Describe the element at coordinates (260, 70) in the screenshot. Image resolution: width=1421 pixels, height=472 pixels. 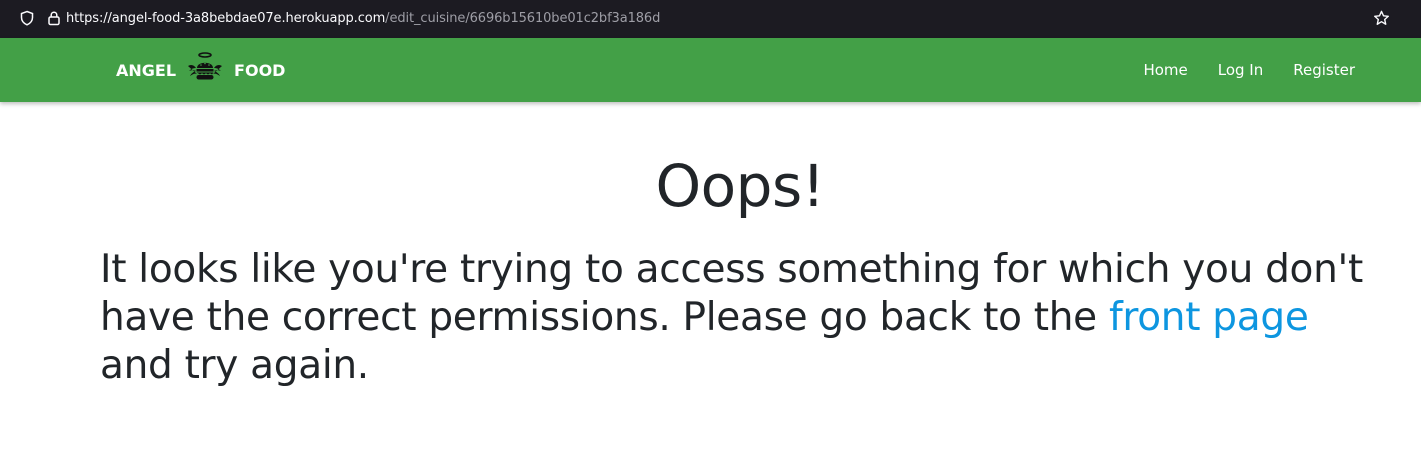
I see `brand-text-right: FOOD` at that location.